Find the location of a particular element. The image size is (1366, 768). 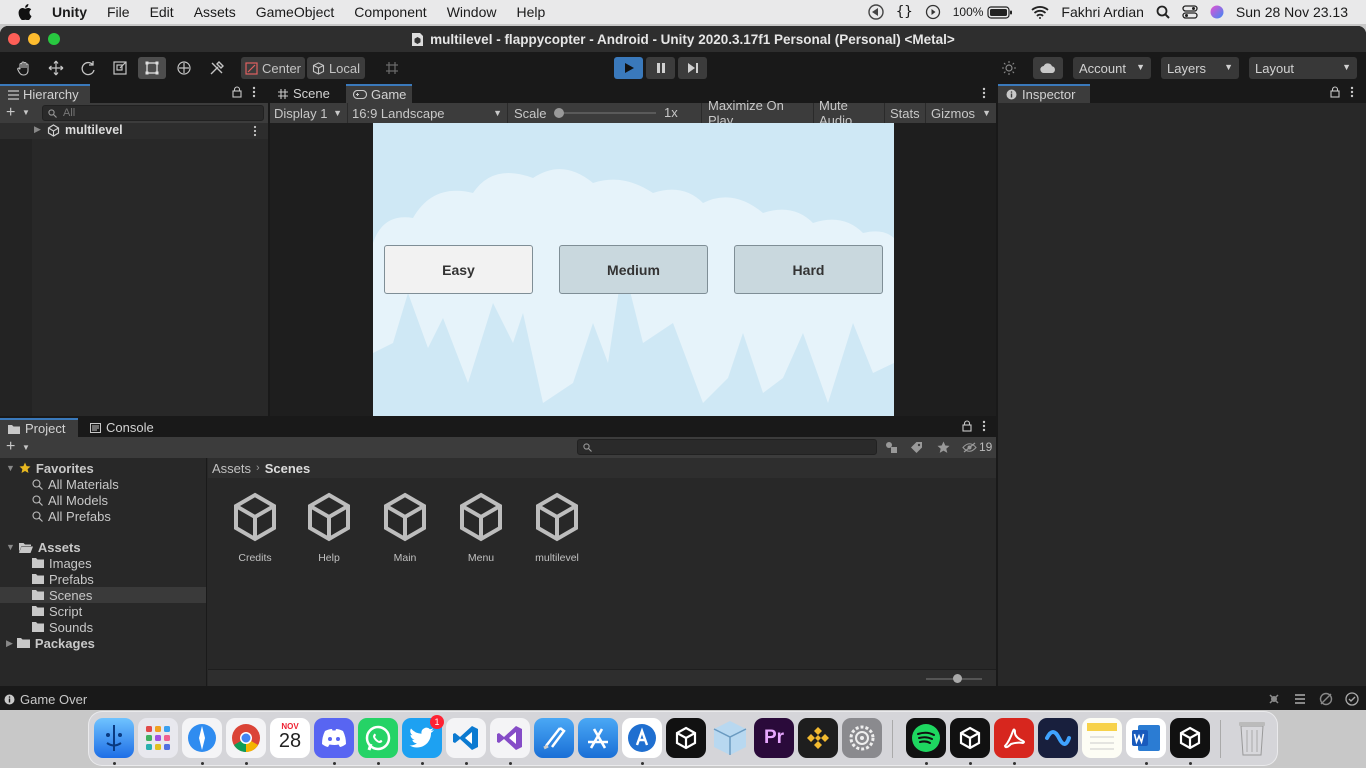

move-tool-icon is located at coordinates (55, 68).